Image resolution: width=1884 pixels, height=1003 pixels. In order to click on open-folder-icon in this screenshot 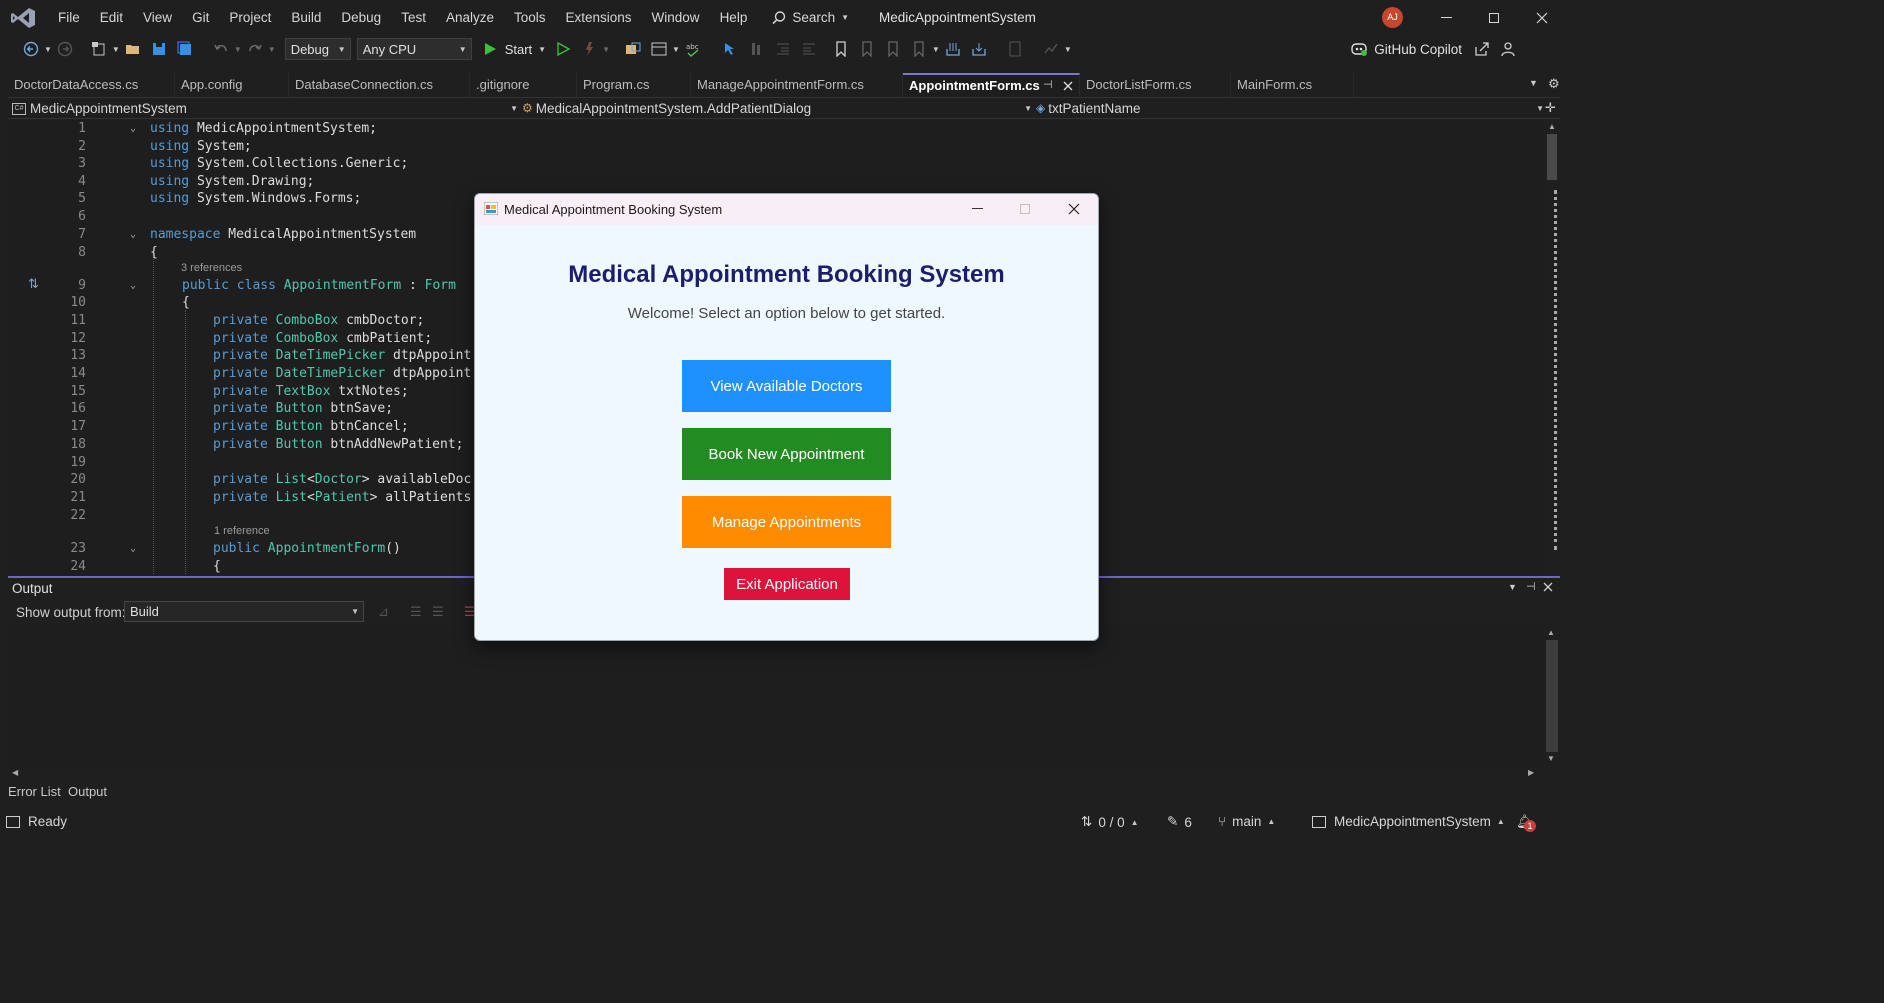, I will do `click(133, 49)`.